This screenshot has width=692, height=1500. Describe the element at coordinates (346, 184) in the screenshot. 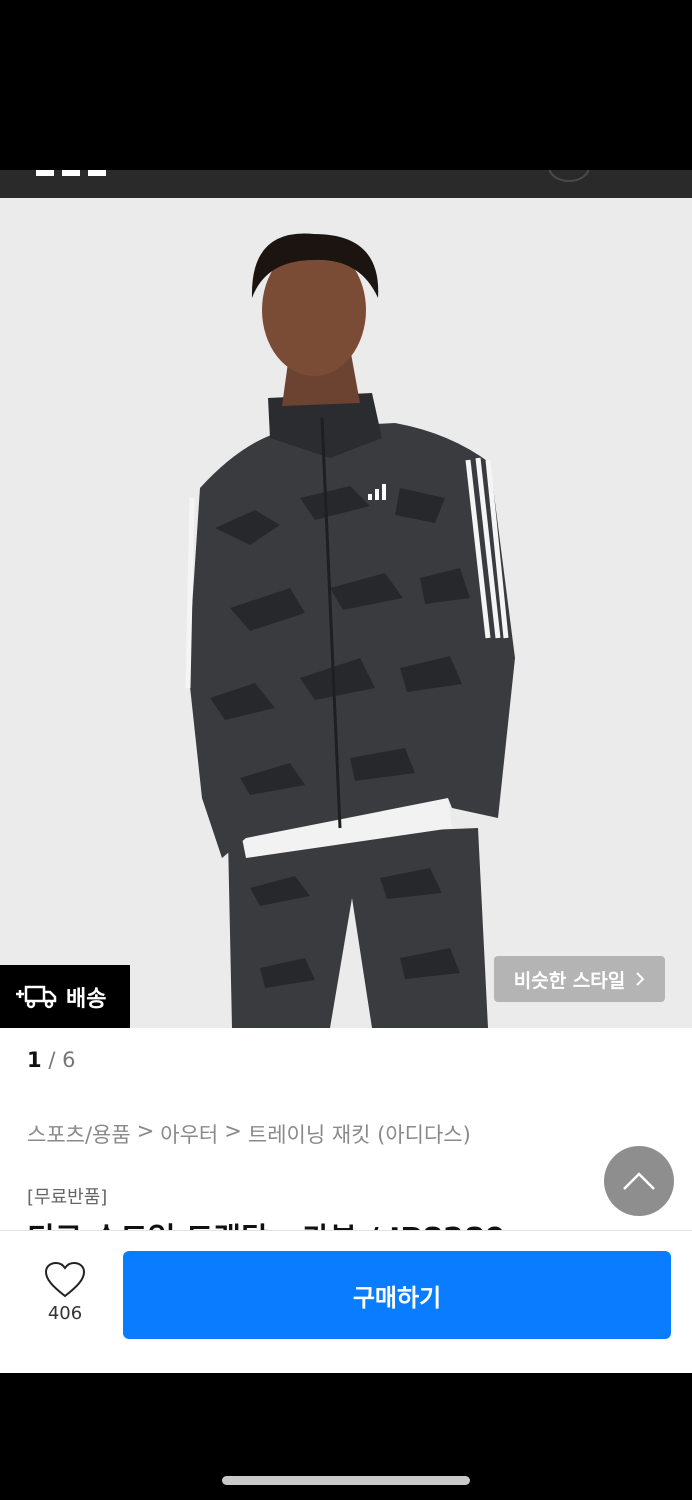

I see `app-header` at that location.